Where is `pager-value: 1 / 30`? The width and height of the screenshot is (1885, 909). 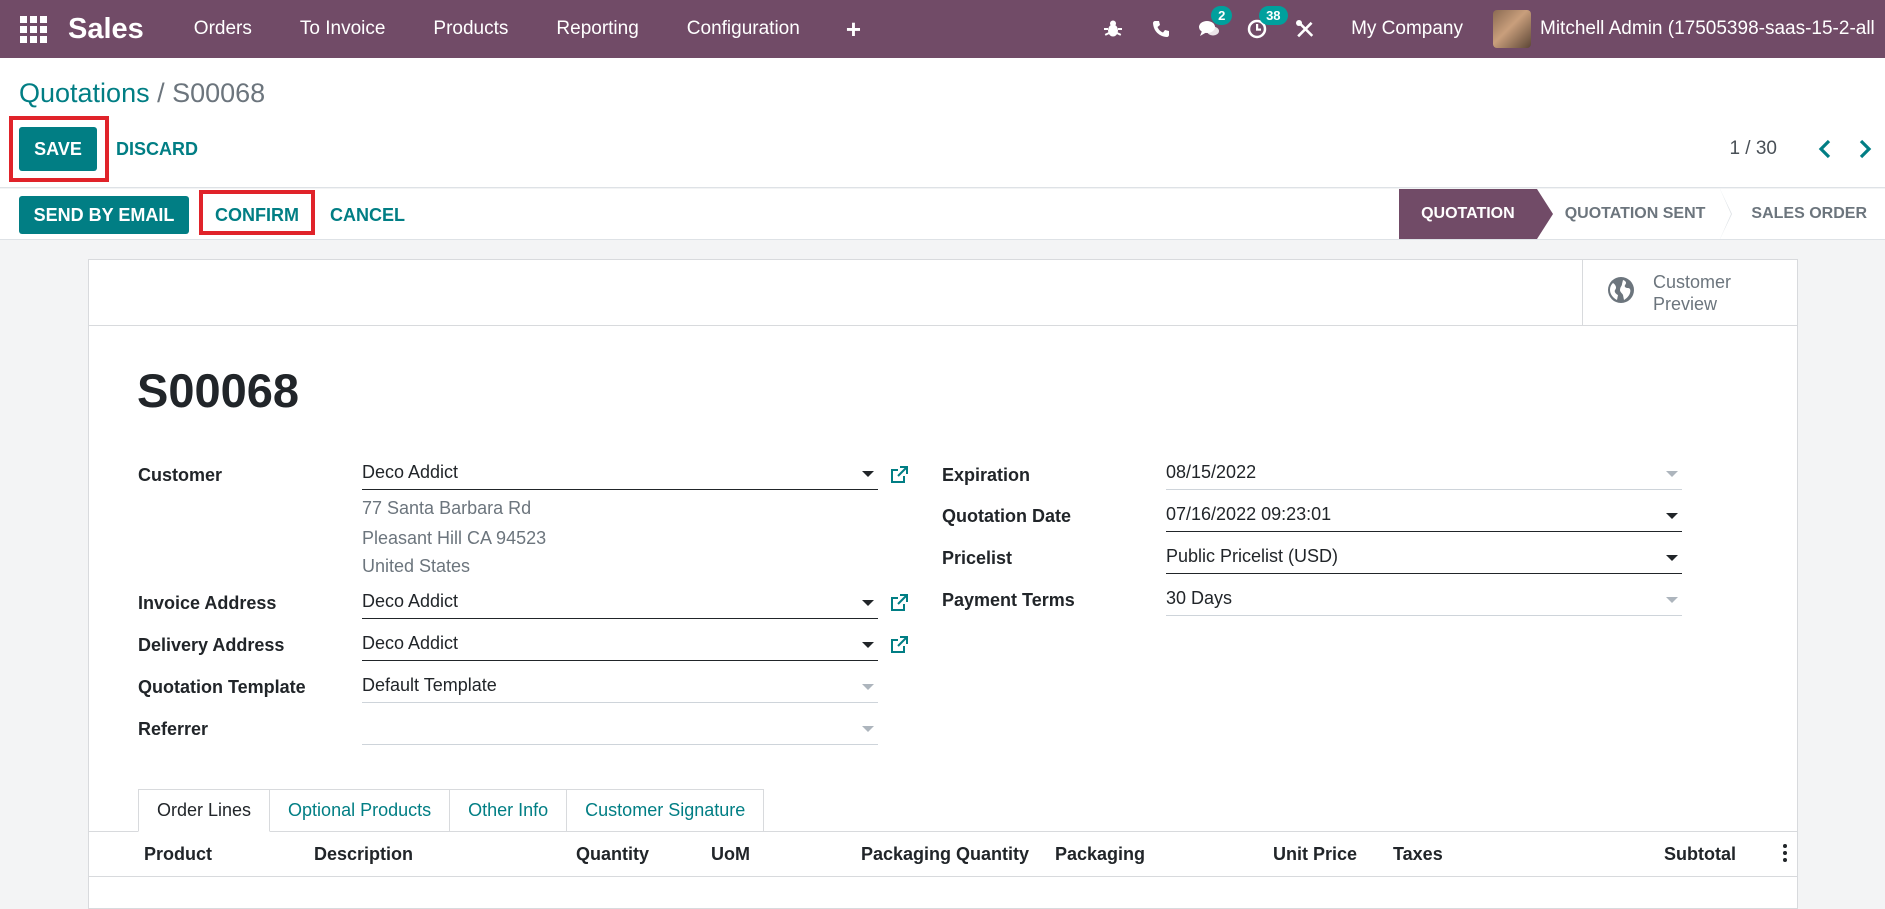 pager-value: 1 / 30 is located at coordinates (1753, 149).